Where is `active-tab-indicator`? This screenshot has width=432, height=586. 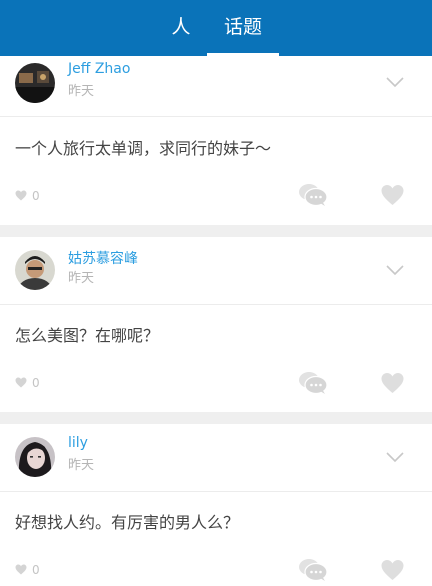 active-tab-indicator is located at coordinates (243, 54).